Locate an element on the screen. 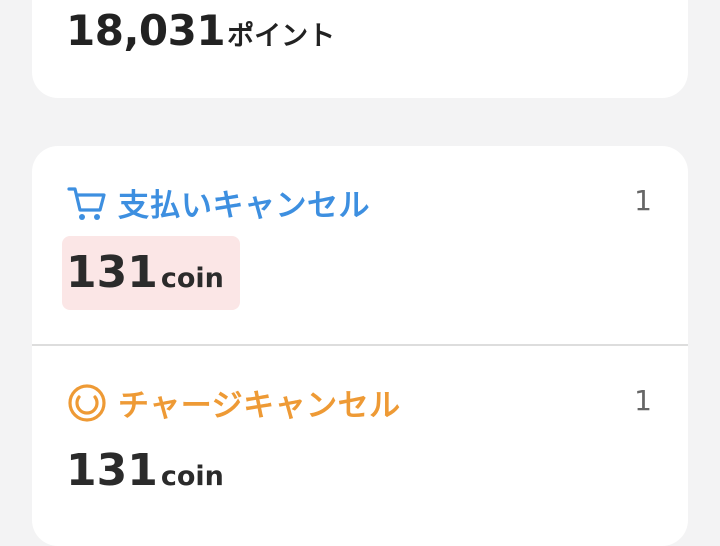 Image resolution: width=720 pixels, height=546 pixels. history-item-header: 支払いキャンセル is located at coordinates (218, 202).